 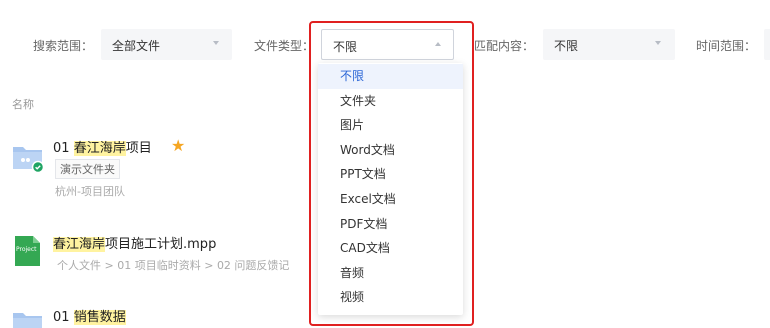 I want to click on chevron-up-icon, so click(x=438, y=44).